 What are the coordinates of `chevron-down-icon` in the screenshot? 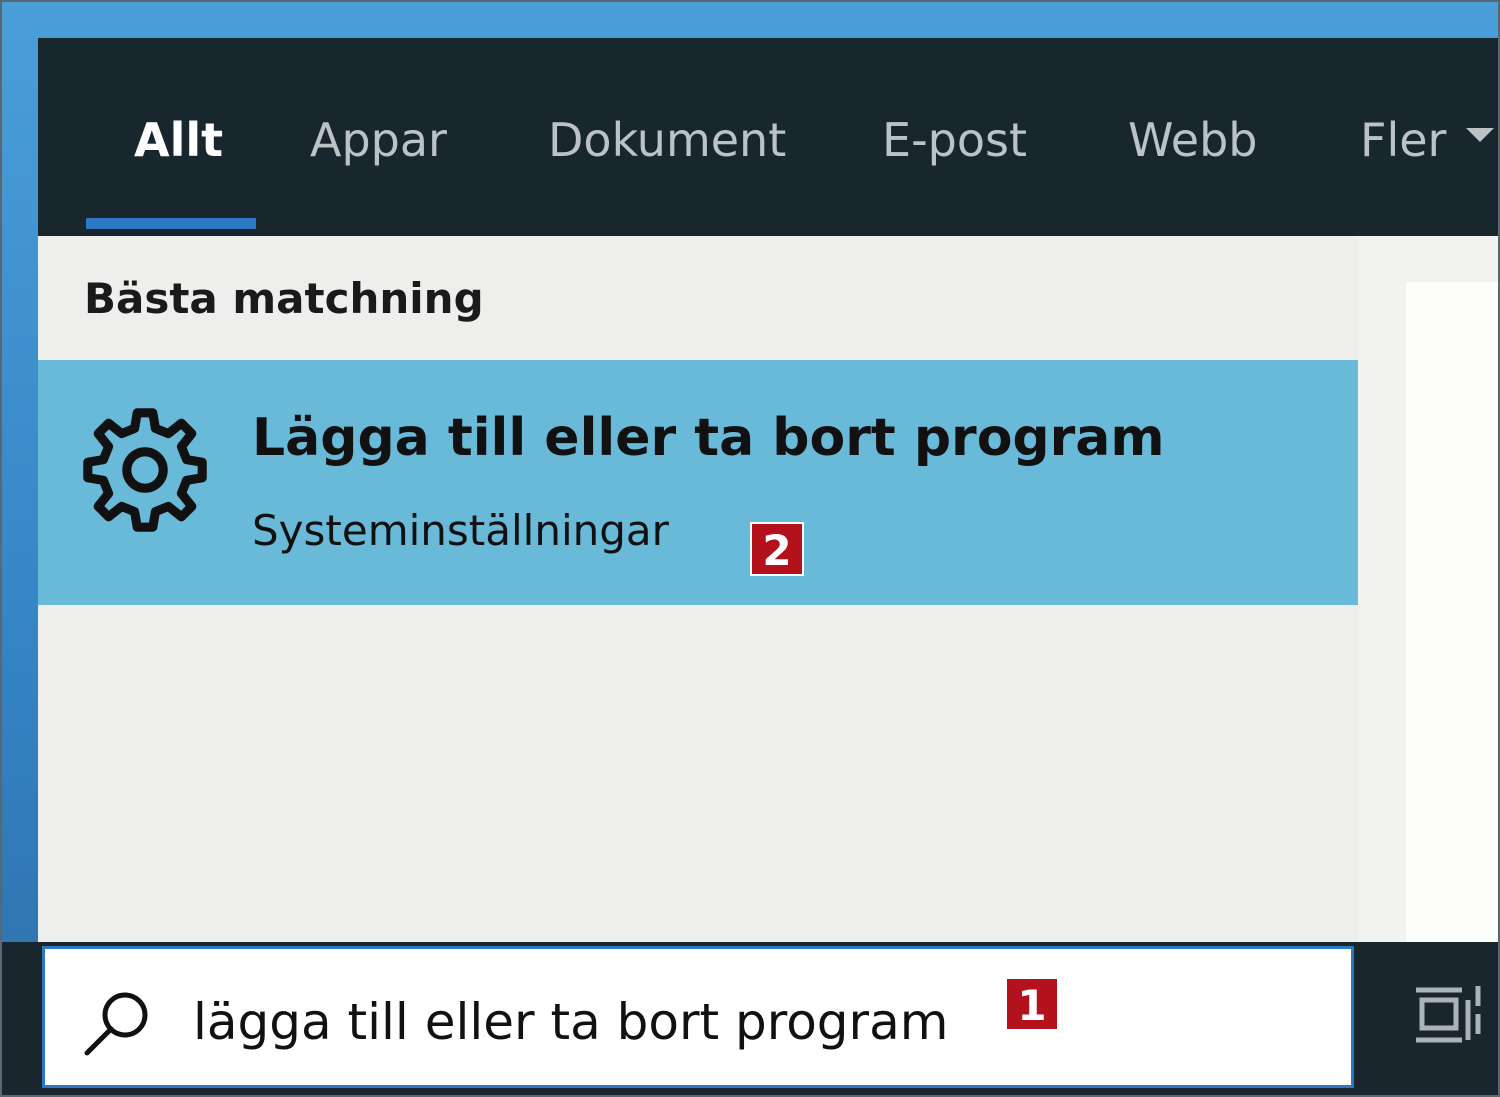 It's located at (1480, 135).